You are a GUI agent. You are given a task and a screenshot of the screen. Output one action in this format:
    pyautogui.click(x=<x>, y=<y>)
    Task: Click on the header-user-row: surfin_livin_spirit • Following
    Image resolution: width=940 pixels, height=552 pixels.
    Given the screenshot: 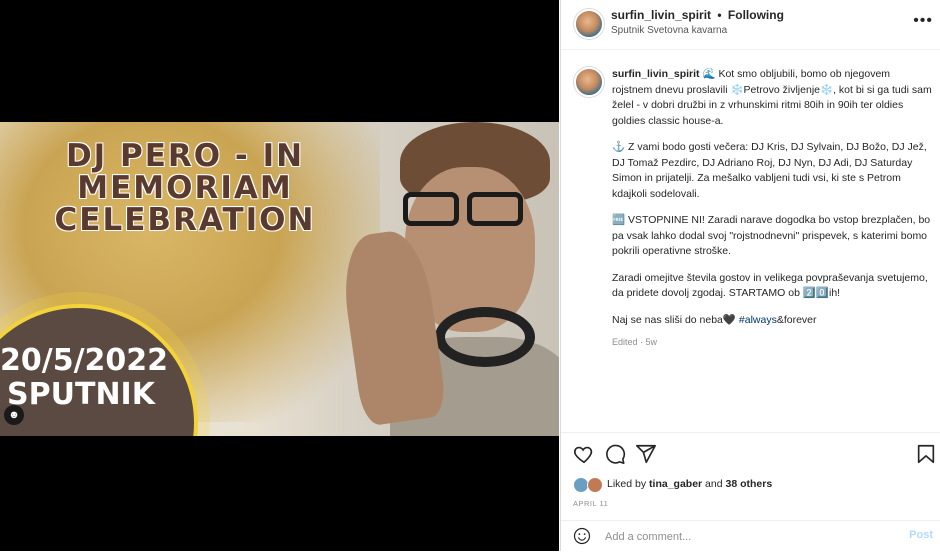 What is the action you would take?
    pyautogui.click(x=697, y=15)
    